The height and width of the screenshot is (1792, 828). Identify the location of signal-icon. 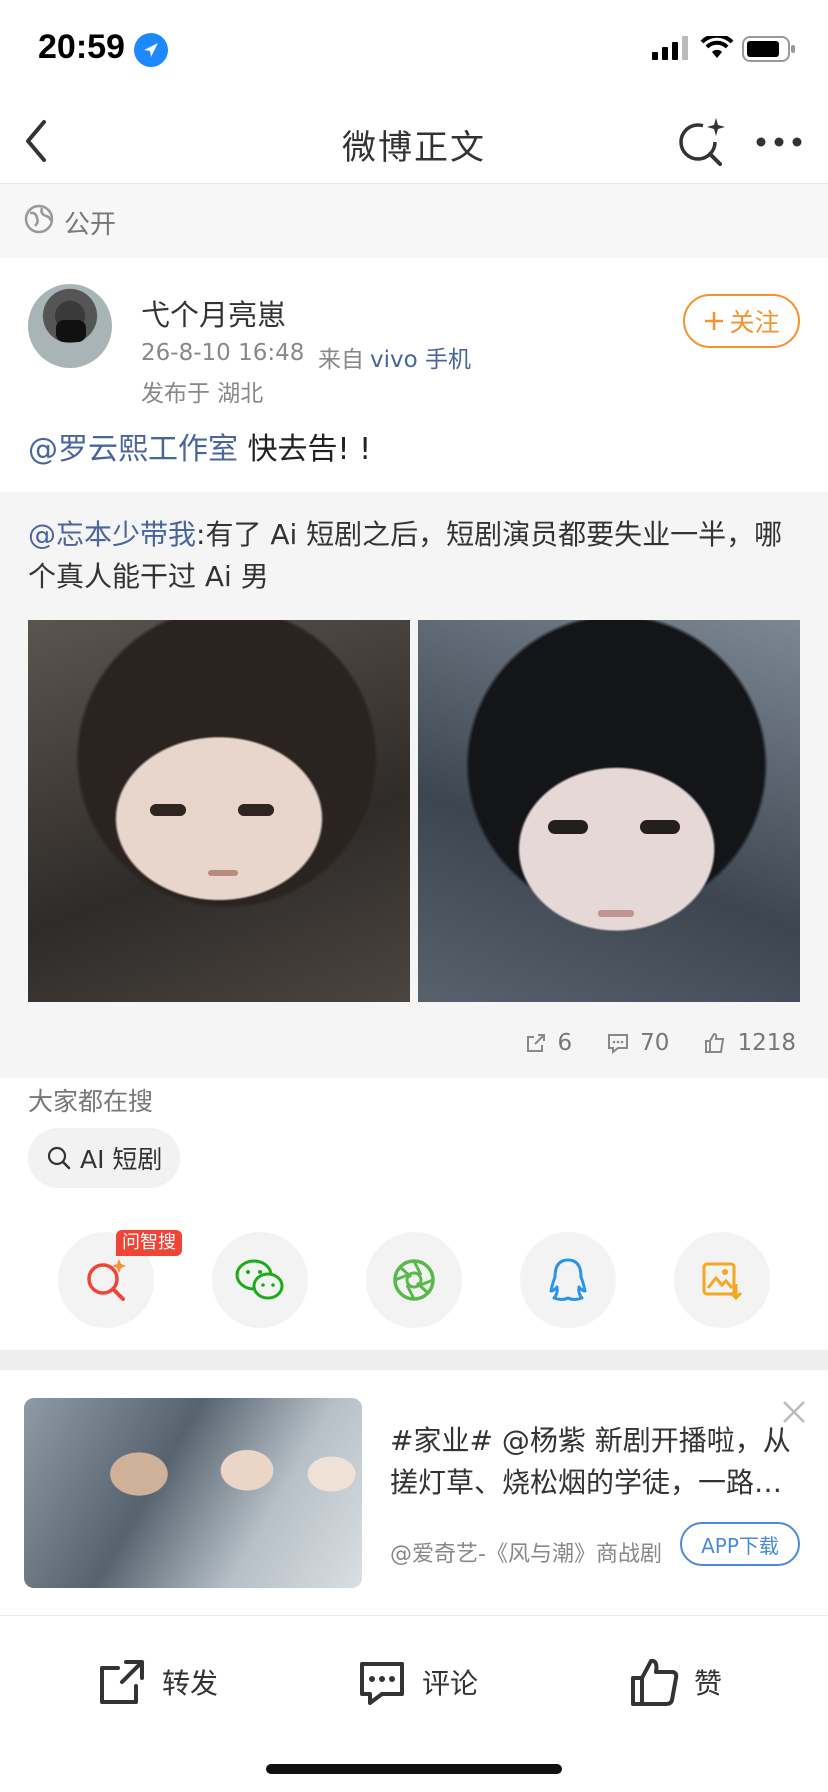
(670, 48).